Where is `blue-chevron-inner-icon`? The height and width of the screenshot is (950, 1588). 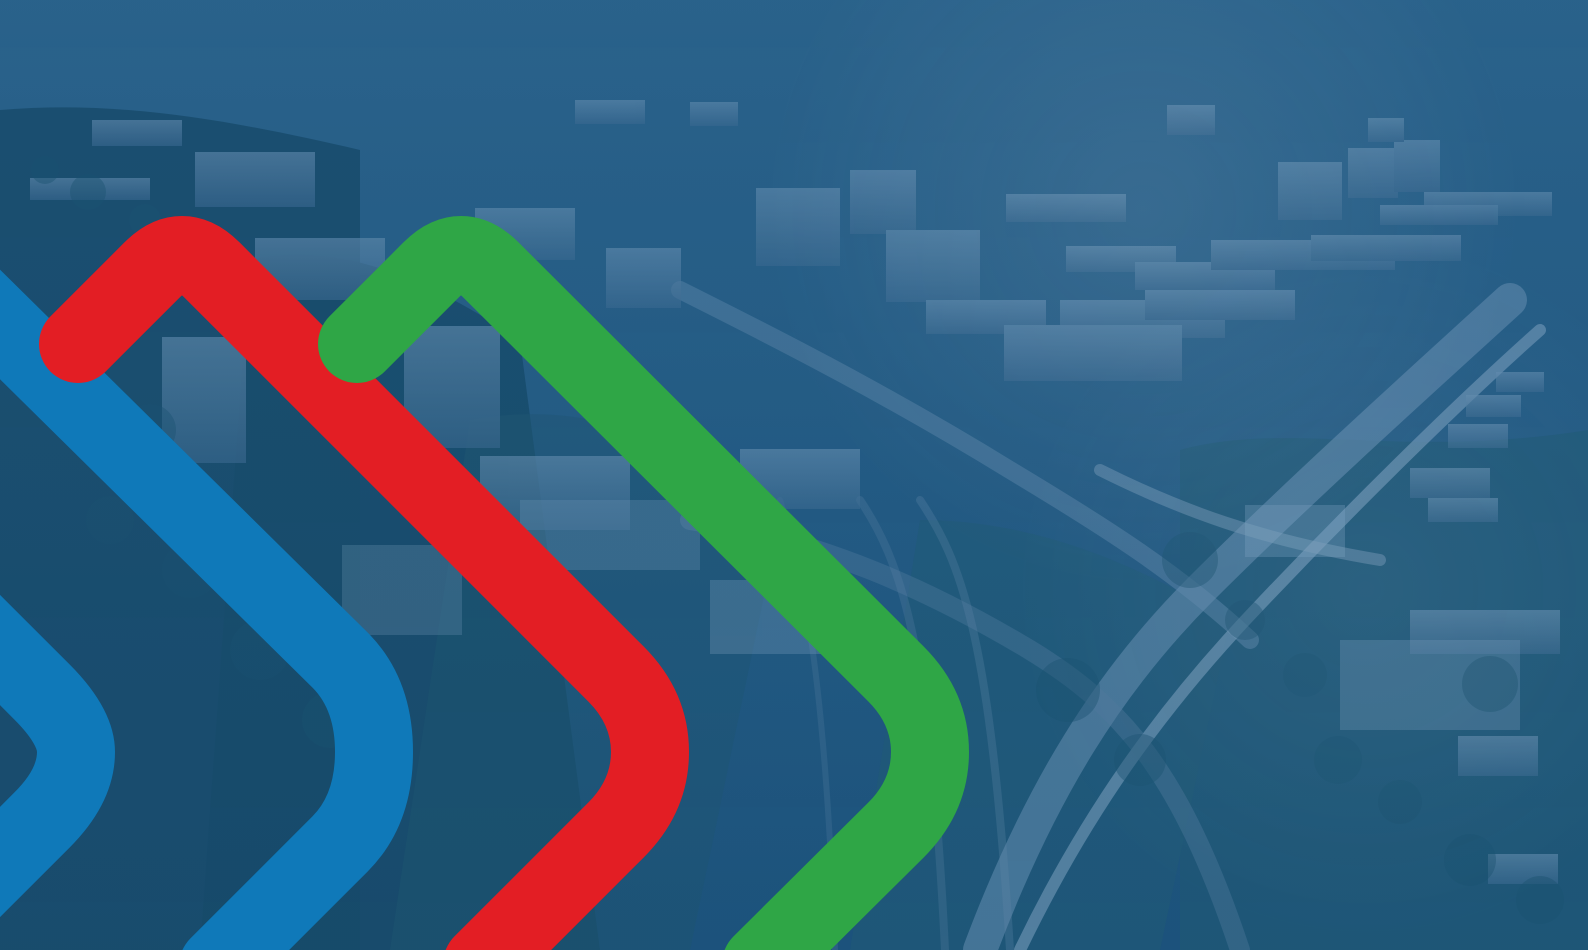
blue-chevron-inner-icon is located at coordinates (57, 756).